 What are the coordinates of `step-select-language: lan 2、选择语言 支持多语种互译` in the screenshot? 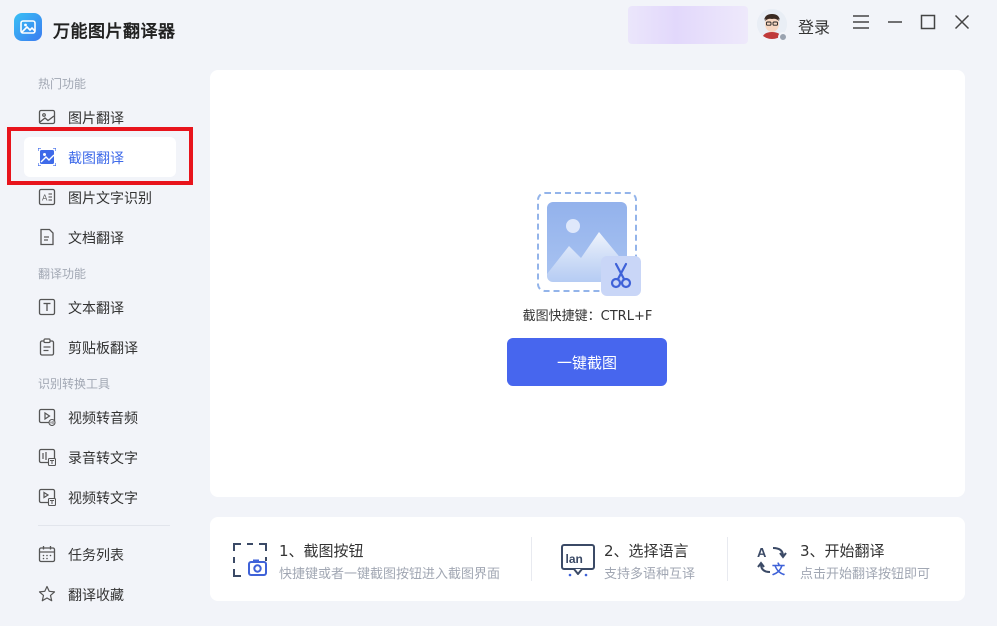 It's located at (650, 559).